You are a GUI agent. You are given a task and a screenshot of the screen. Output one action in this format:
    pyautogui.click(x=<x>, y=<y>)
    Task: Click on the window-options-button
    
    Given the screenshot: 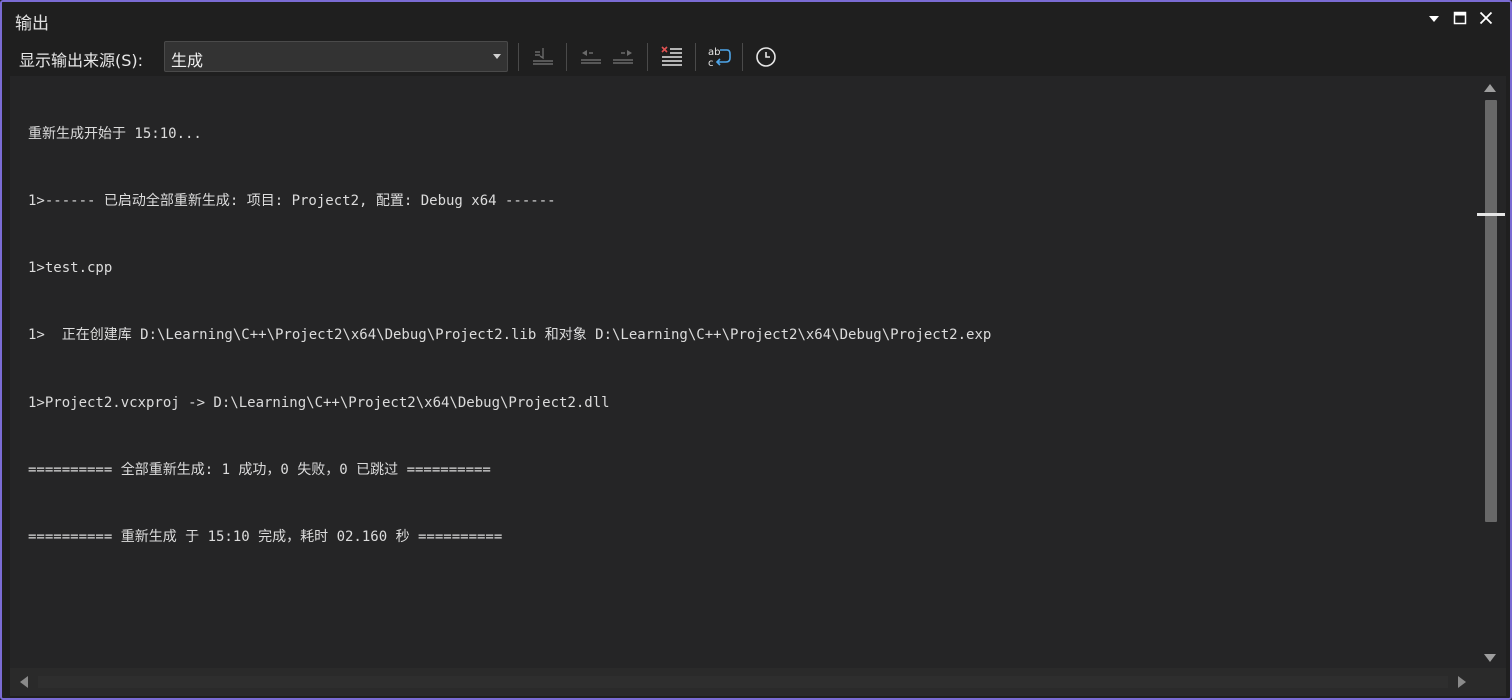 What is the action you would take?
    pyautogui.click(x=1434, y=19)
    